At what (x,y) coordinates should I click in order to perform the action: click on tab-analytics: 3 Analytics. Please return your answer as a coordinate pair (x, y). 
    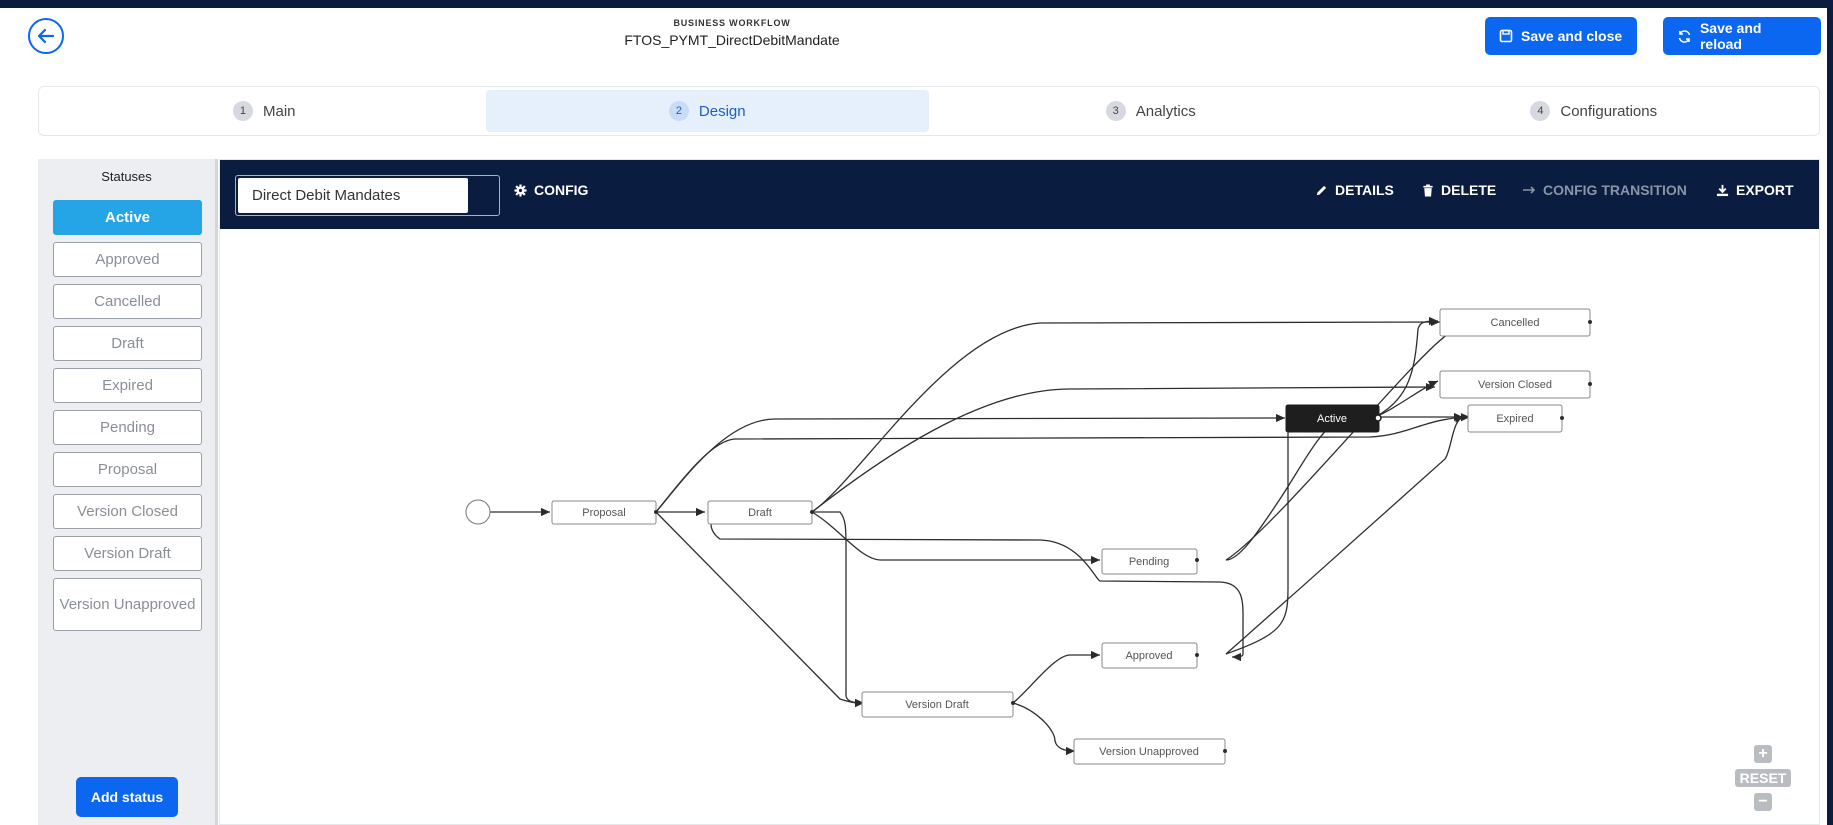
    Looking at the image, I should click on (1151, 111).